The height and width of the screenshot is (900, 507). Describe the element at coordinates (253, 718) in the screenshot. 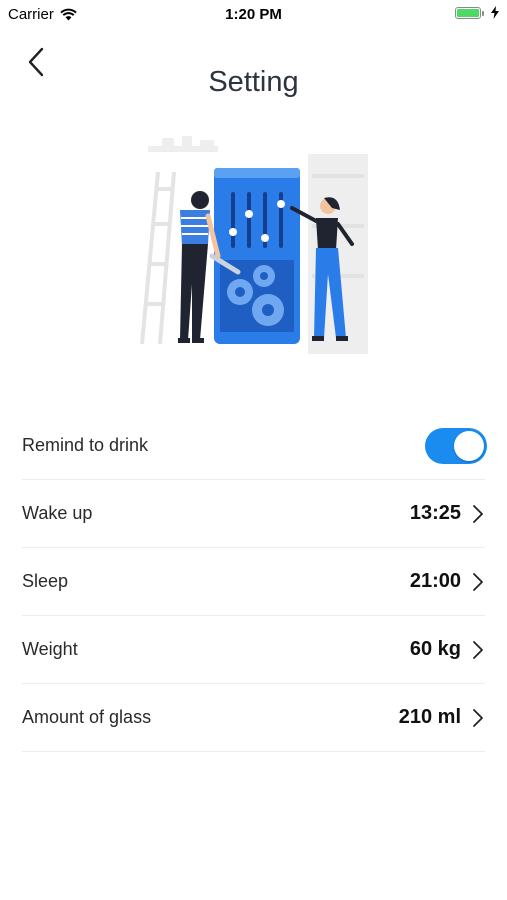

I see `glass-row: Amount of glass 210 ml` at that location.